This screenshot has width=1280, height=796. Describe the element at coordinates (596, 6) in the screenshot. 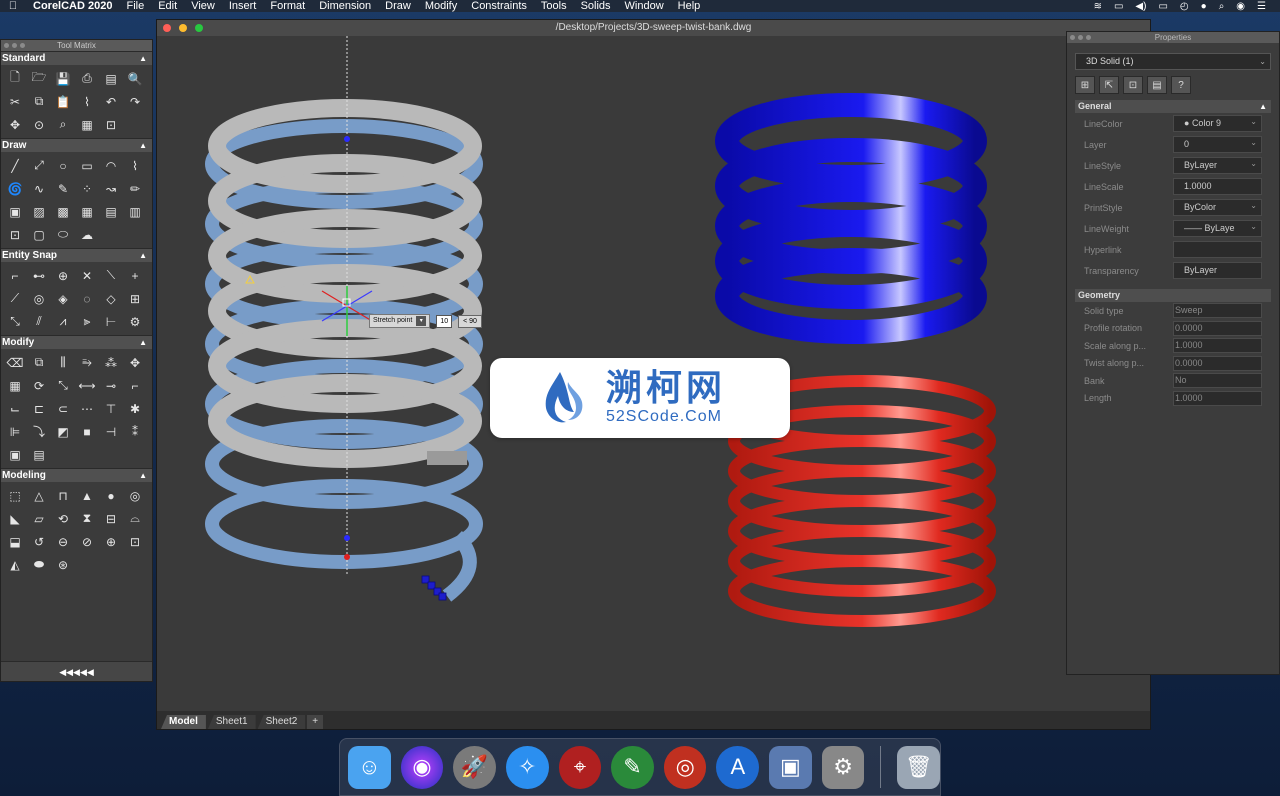

I see `menu-solids: Solids` at that location.